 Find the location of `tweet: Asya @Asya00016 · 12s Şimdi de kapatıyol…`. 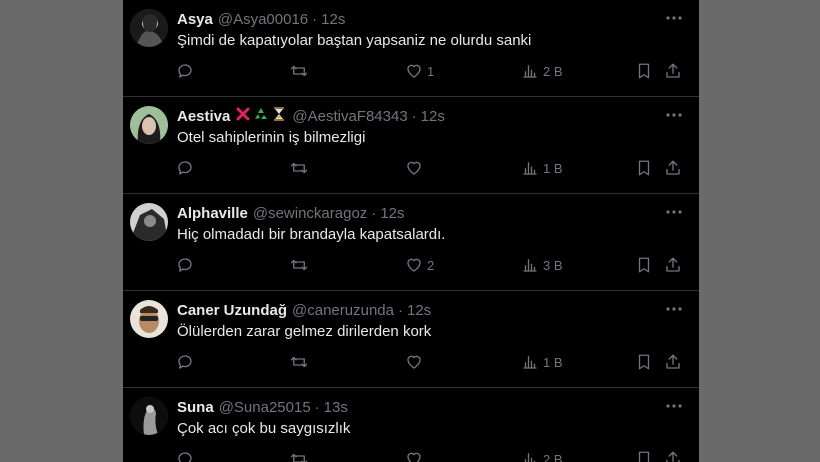

tweet: Asya @Asya00016 · 12s Şimdi de kapatıyol… is located at coordinates (411, 48).